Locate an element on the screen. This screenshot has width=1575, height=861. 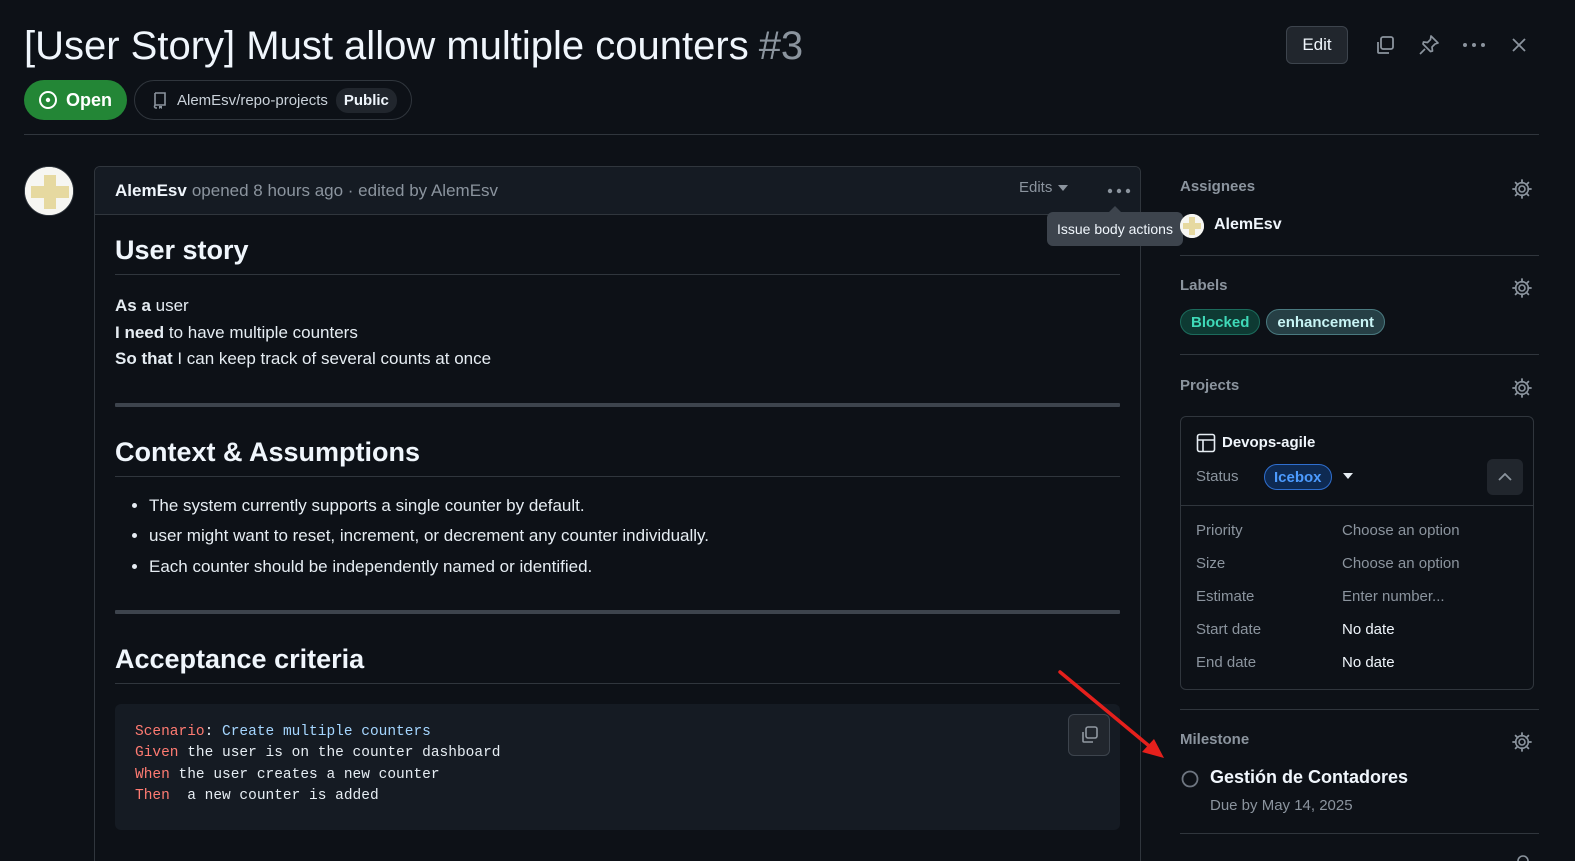
comment-meta: opened 8 hours ago · edited by AlemEsv is located at coordinates (345, 191).